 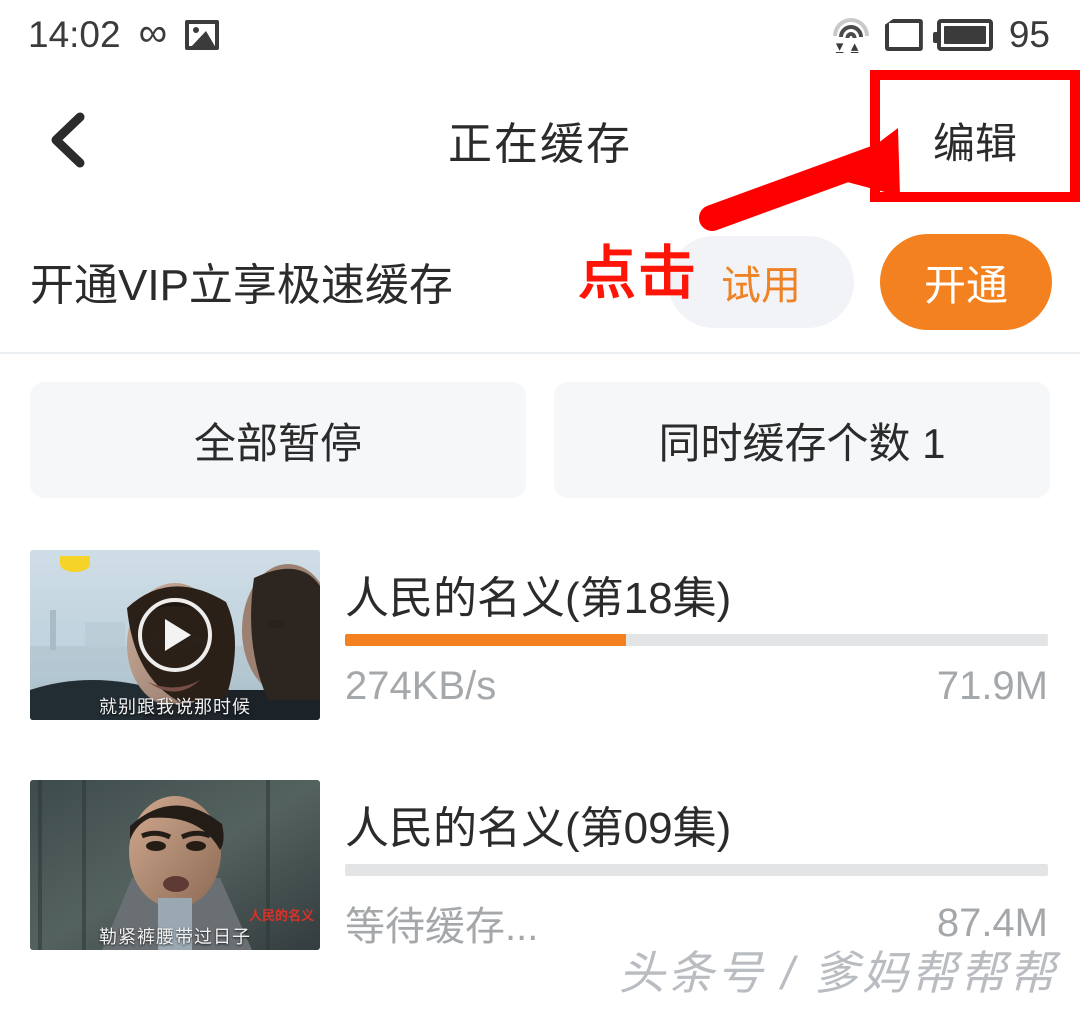 I want to click on thumb-subtitle: 就别跟我说那时候, so click(x=175, y=707).